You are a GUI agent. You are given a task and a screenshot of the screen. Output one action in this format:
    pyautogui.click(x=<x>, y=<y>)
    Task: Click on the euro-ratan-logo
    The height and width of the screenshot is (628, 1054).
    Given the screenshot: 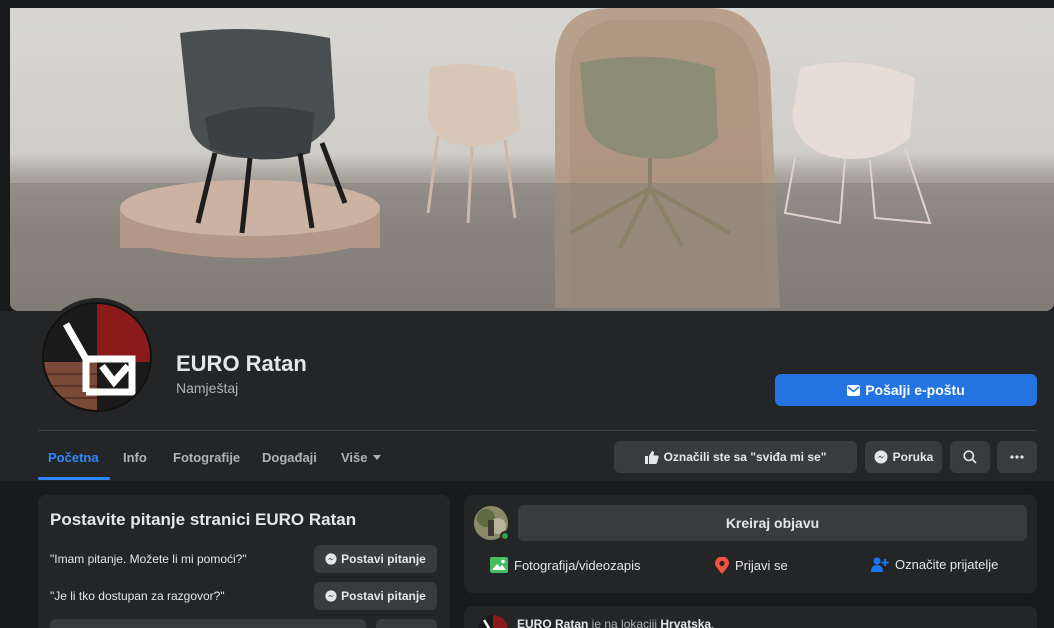 What is the action you would take?
    pyautogui.click(x=97, y=357)
    